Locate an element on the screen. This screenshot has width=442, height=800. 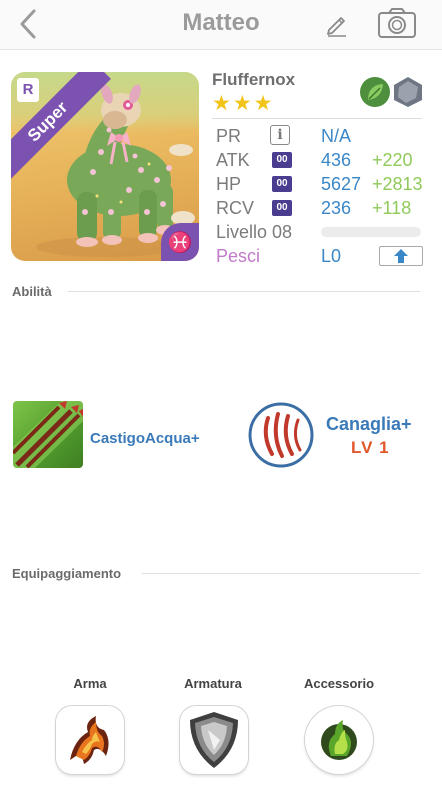
leaf-element-icon is located at coordinates (375, 92).